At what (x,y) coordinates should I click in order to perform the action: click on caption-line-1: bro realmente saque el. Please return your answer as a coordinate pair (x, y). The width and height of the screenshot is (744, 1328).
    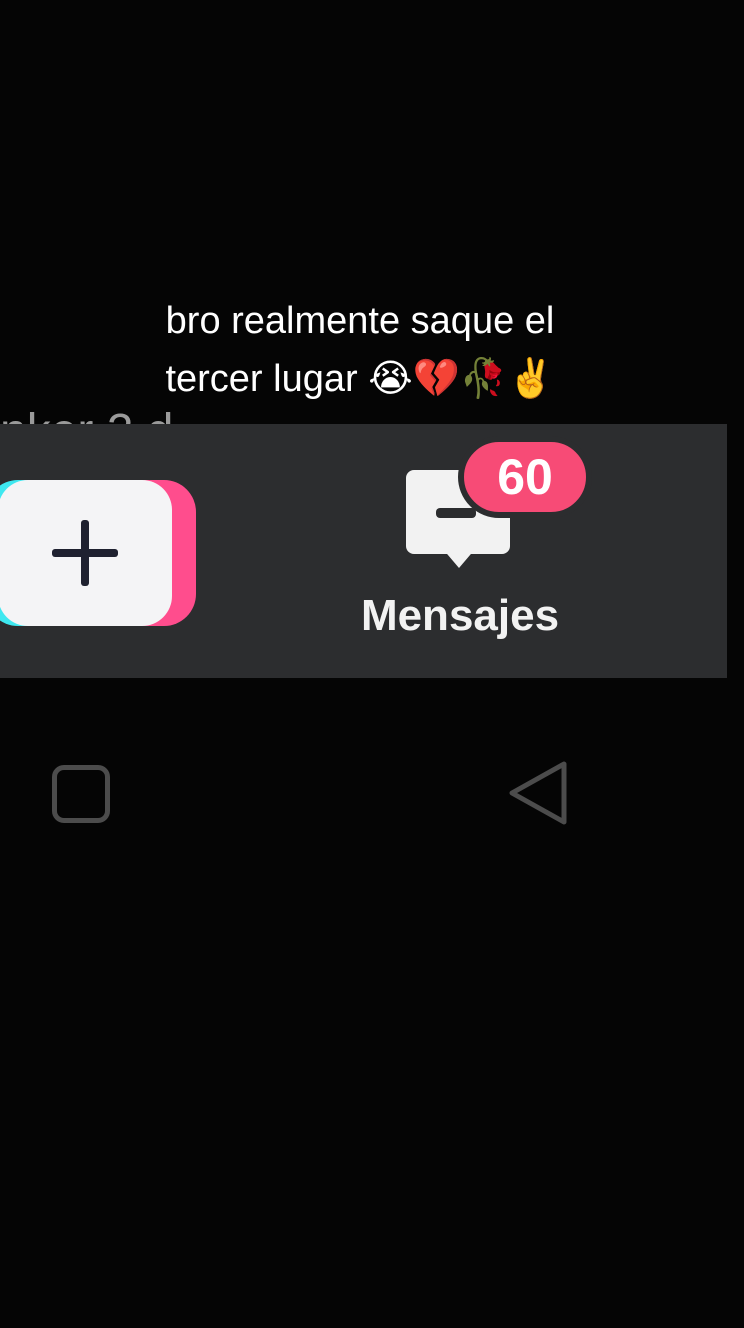
    Looking at the image, I should click on (360, 321).